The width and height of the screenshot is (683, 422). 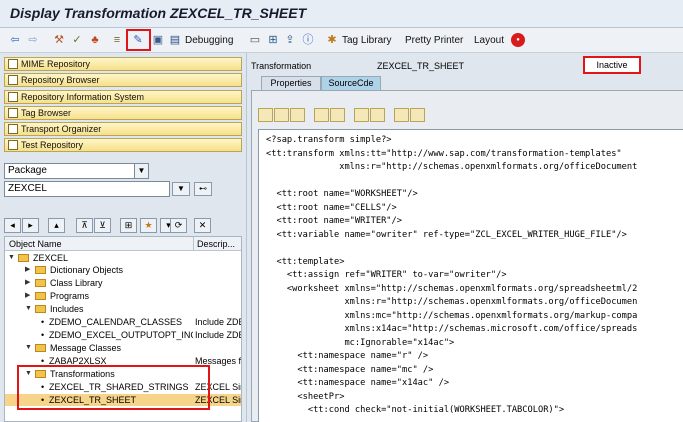 What do you see at coordinates (347, 356) in the screenshot?
I see `code-line: <tt:namespace name="r" />` at bounding box center [347, 356].